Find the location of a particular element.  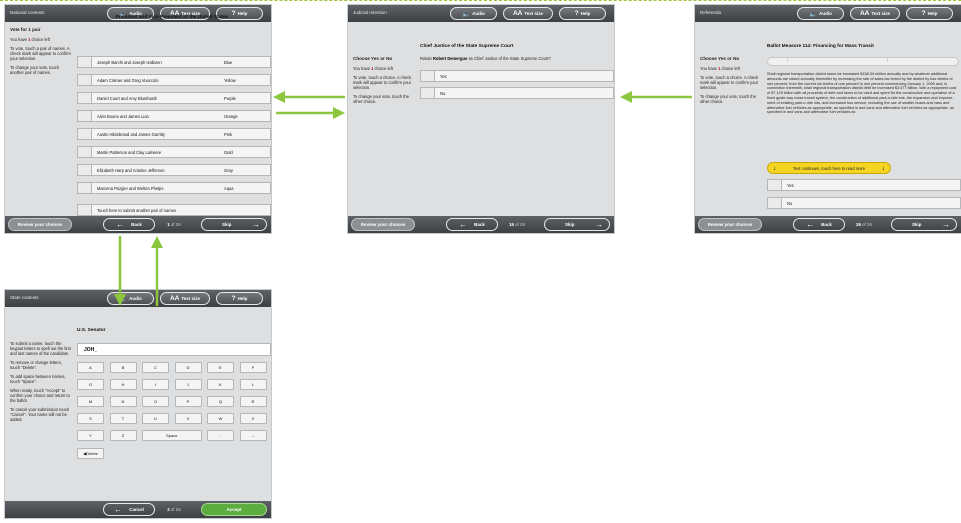

arrow-head-right is located at coordinates (339, 113).